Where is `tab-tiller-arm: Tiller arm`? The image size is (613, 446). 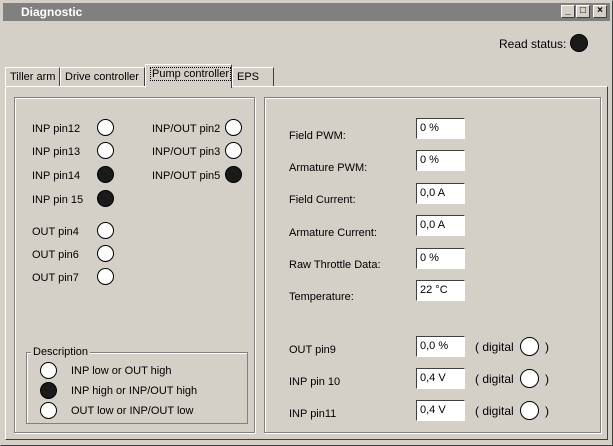 tab-tiller-arm: Tiller arm is located at coordinates (32, 77).